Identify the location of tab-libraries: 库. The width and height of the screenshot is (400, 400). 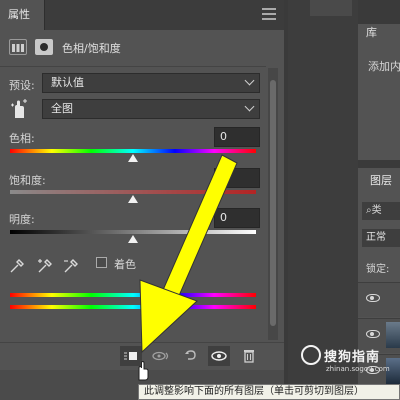
(379, 33).